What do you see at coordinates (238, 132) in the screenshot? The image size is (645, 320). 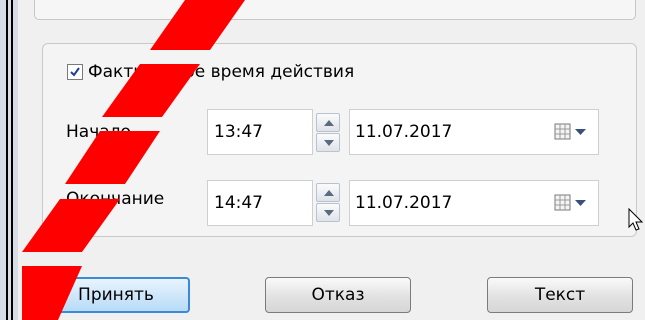 I see `start-time-value: 13:47` at bounding box center [238, 132].